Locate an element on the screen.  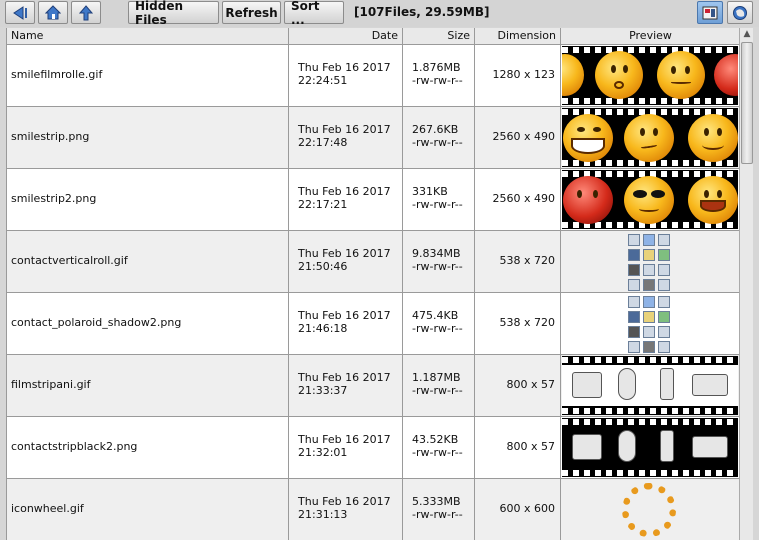
size-cell: 9.834MB -rw-rw-r-- is located at coordinates (439, 261).